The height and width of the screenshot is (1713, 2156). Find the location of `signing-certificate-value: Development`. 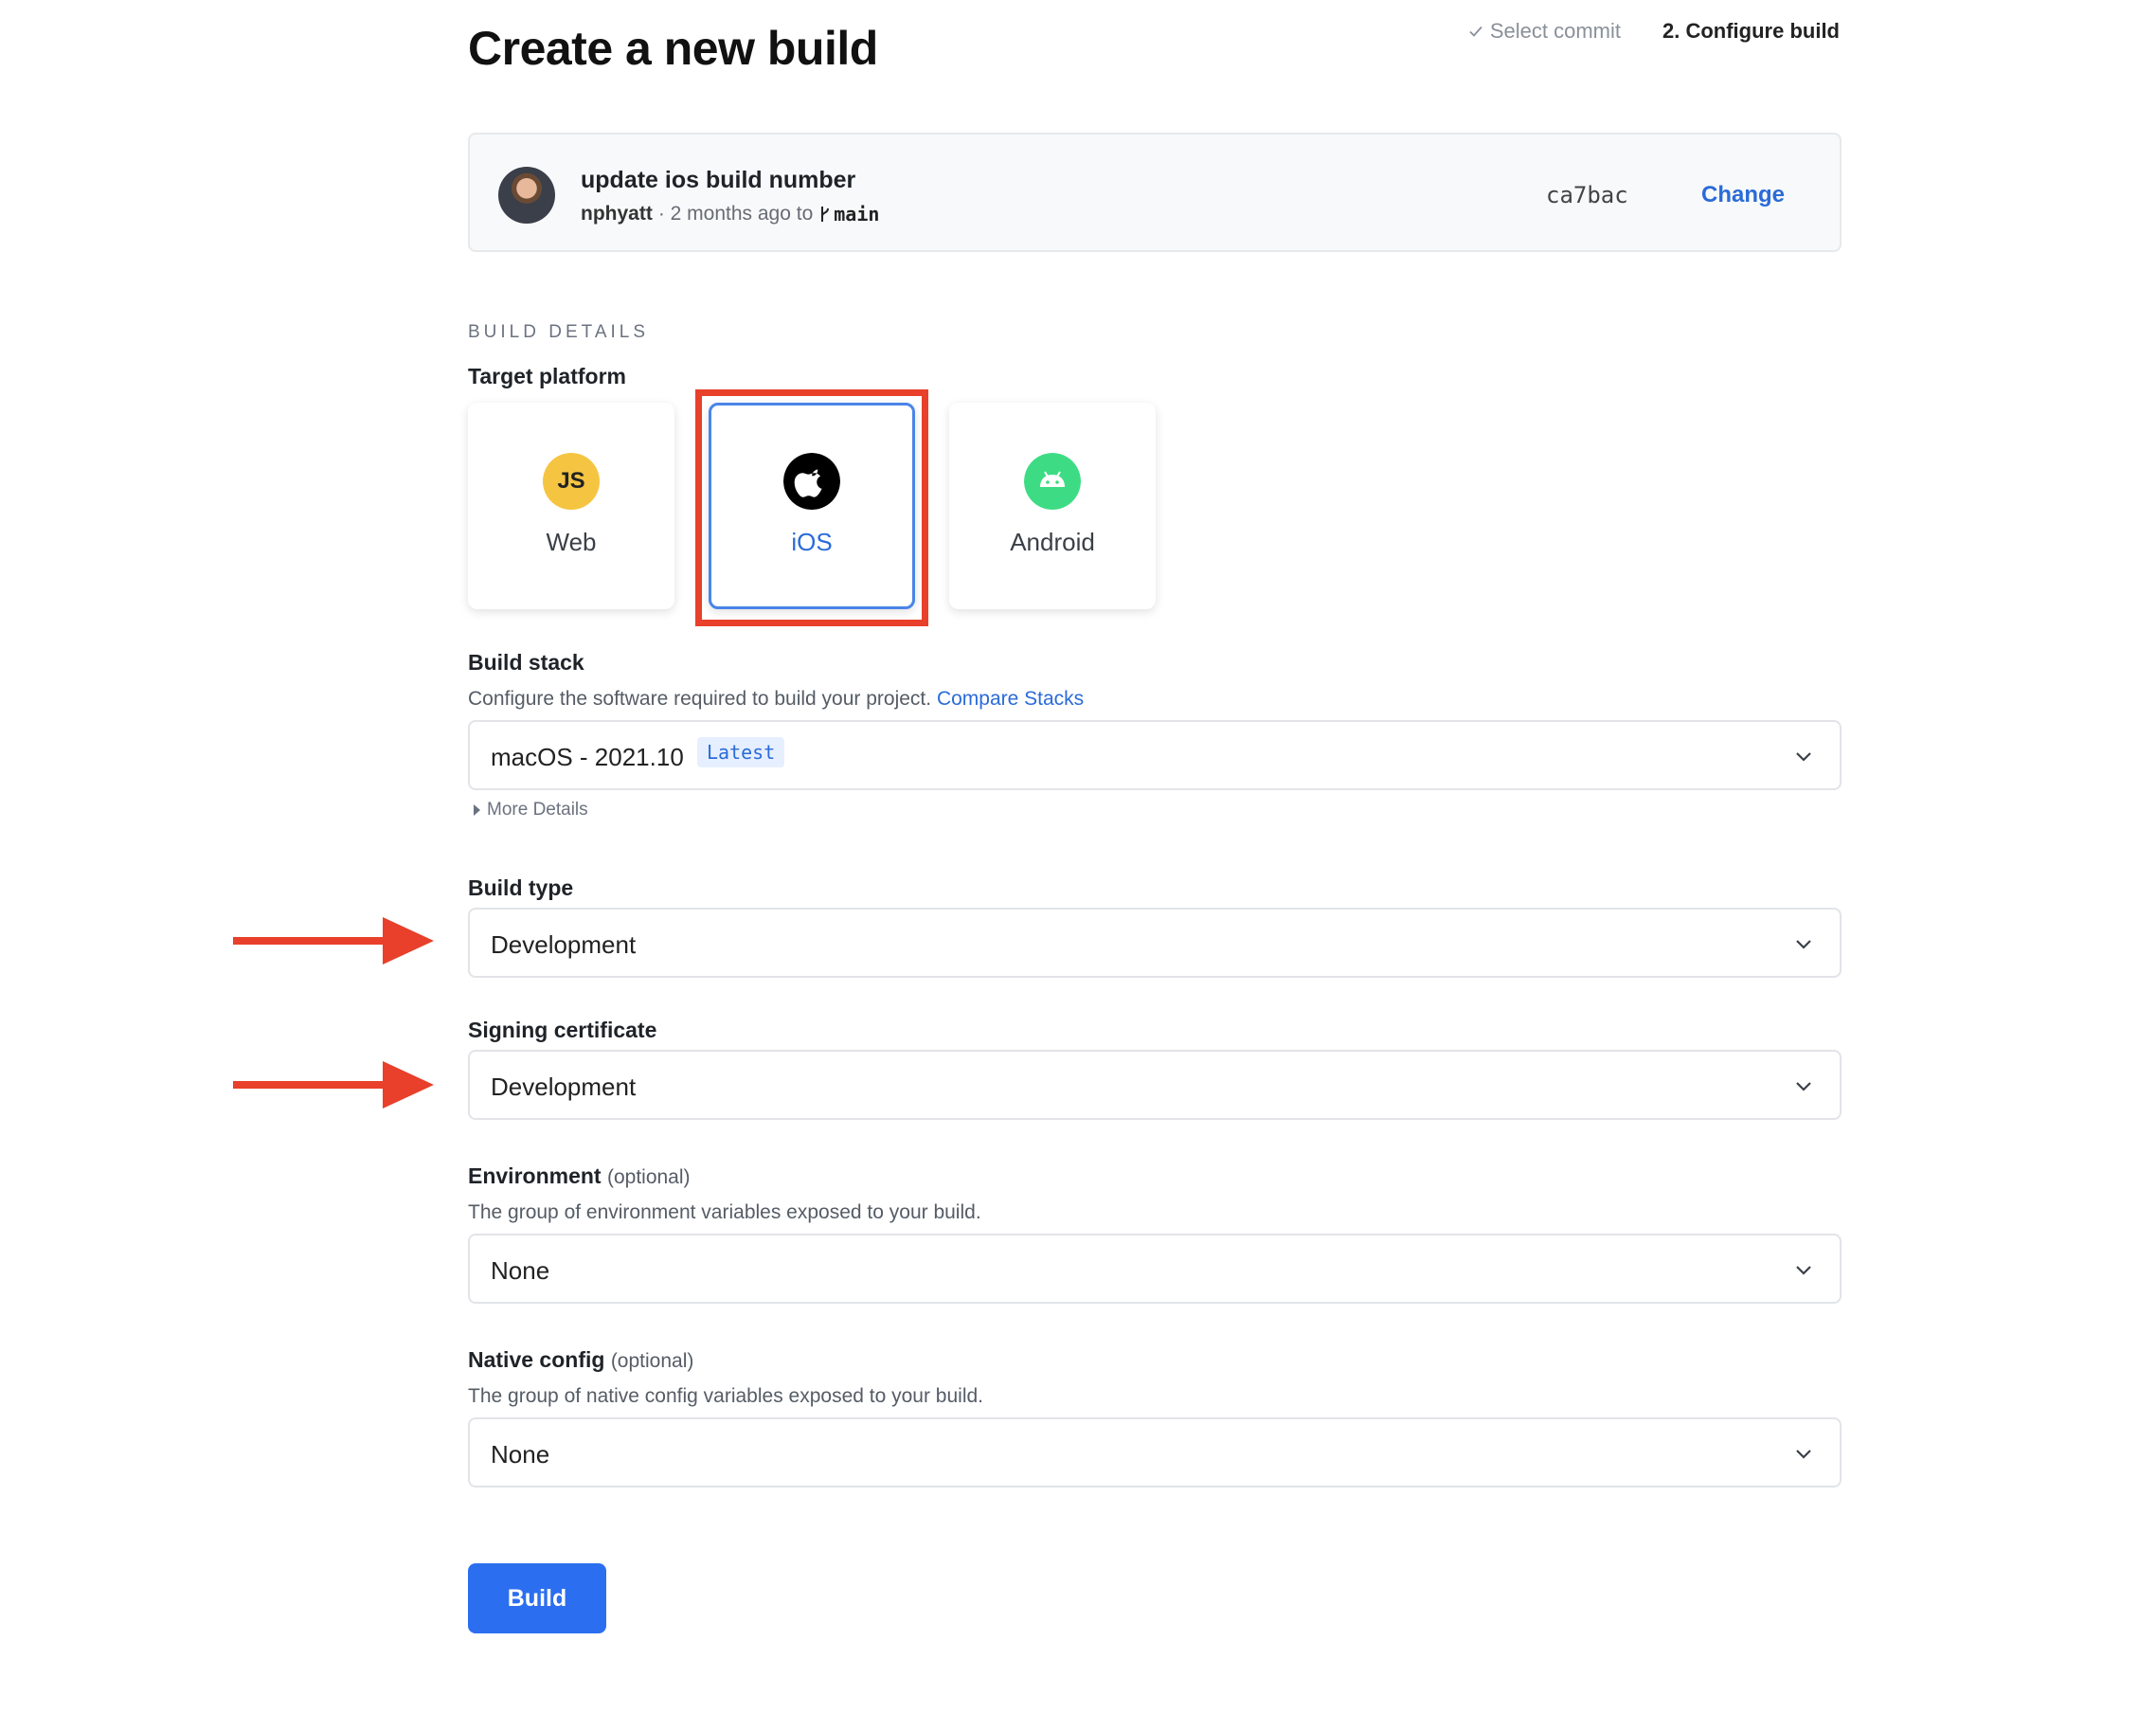

signing-certificate-value: Development is located at coordinates (564, 1087).